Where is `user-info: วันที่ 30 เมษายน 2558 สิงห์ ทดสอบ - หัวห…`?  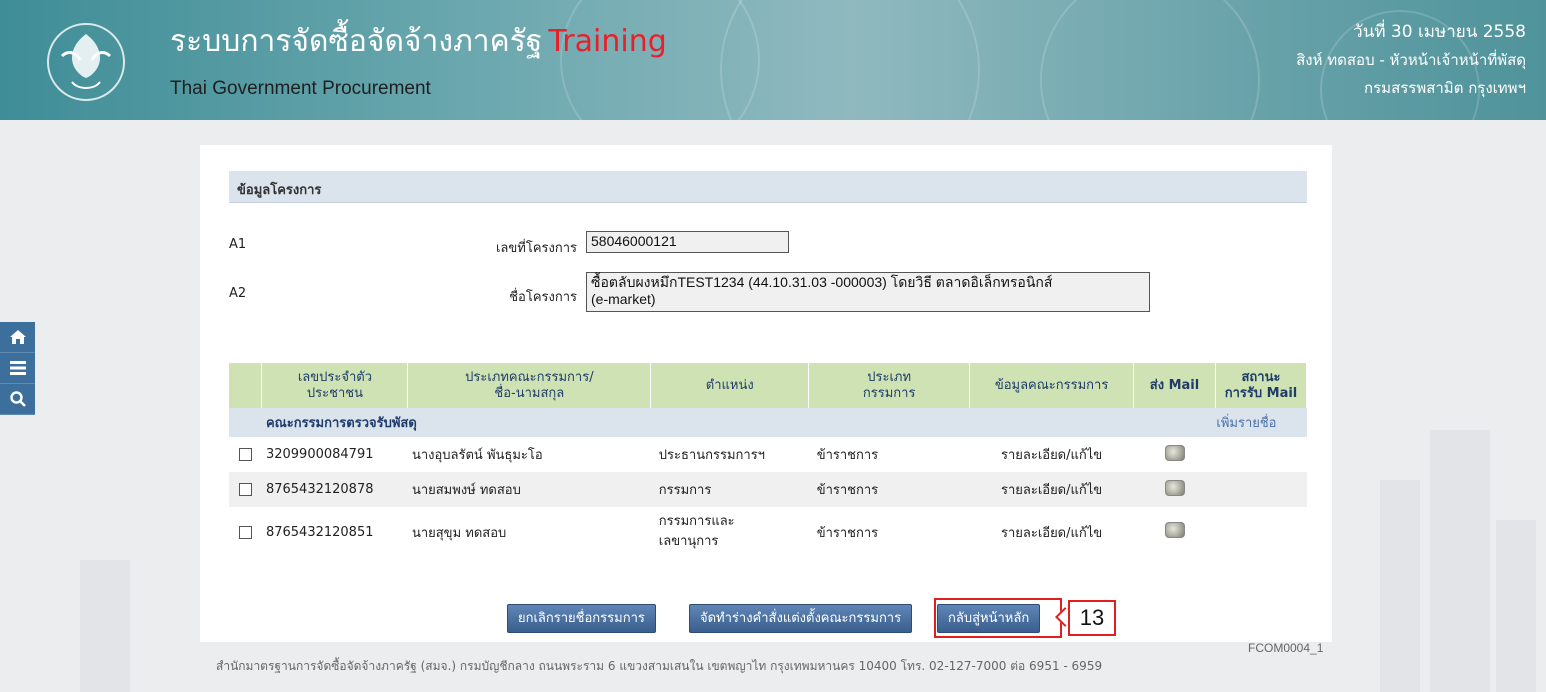
user-info: วันที่ 30 เมษายน 2558 สิงห์ ทดสอบ - หัวห… is located at coordinates (1411, 60).